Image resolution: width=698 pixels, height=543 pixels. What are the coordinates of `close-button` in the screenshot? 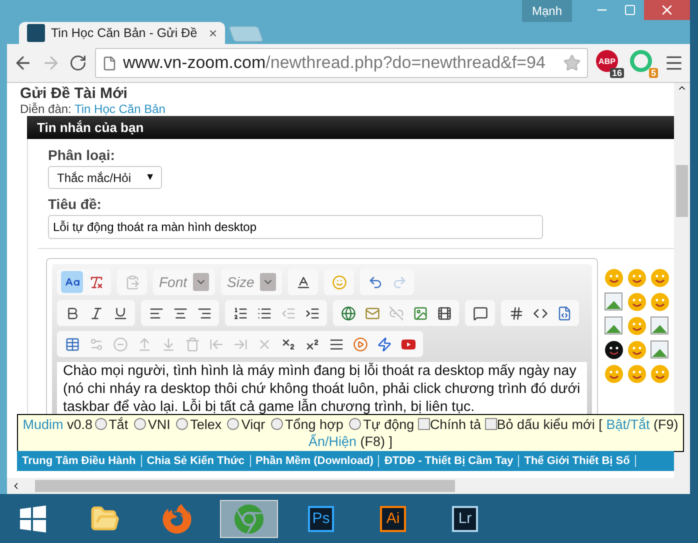 It's located at (667, 10).